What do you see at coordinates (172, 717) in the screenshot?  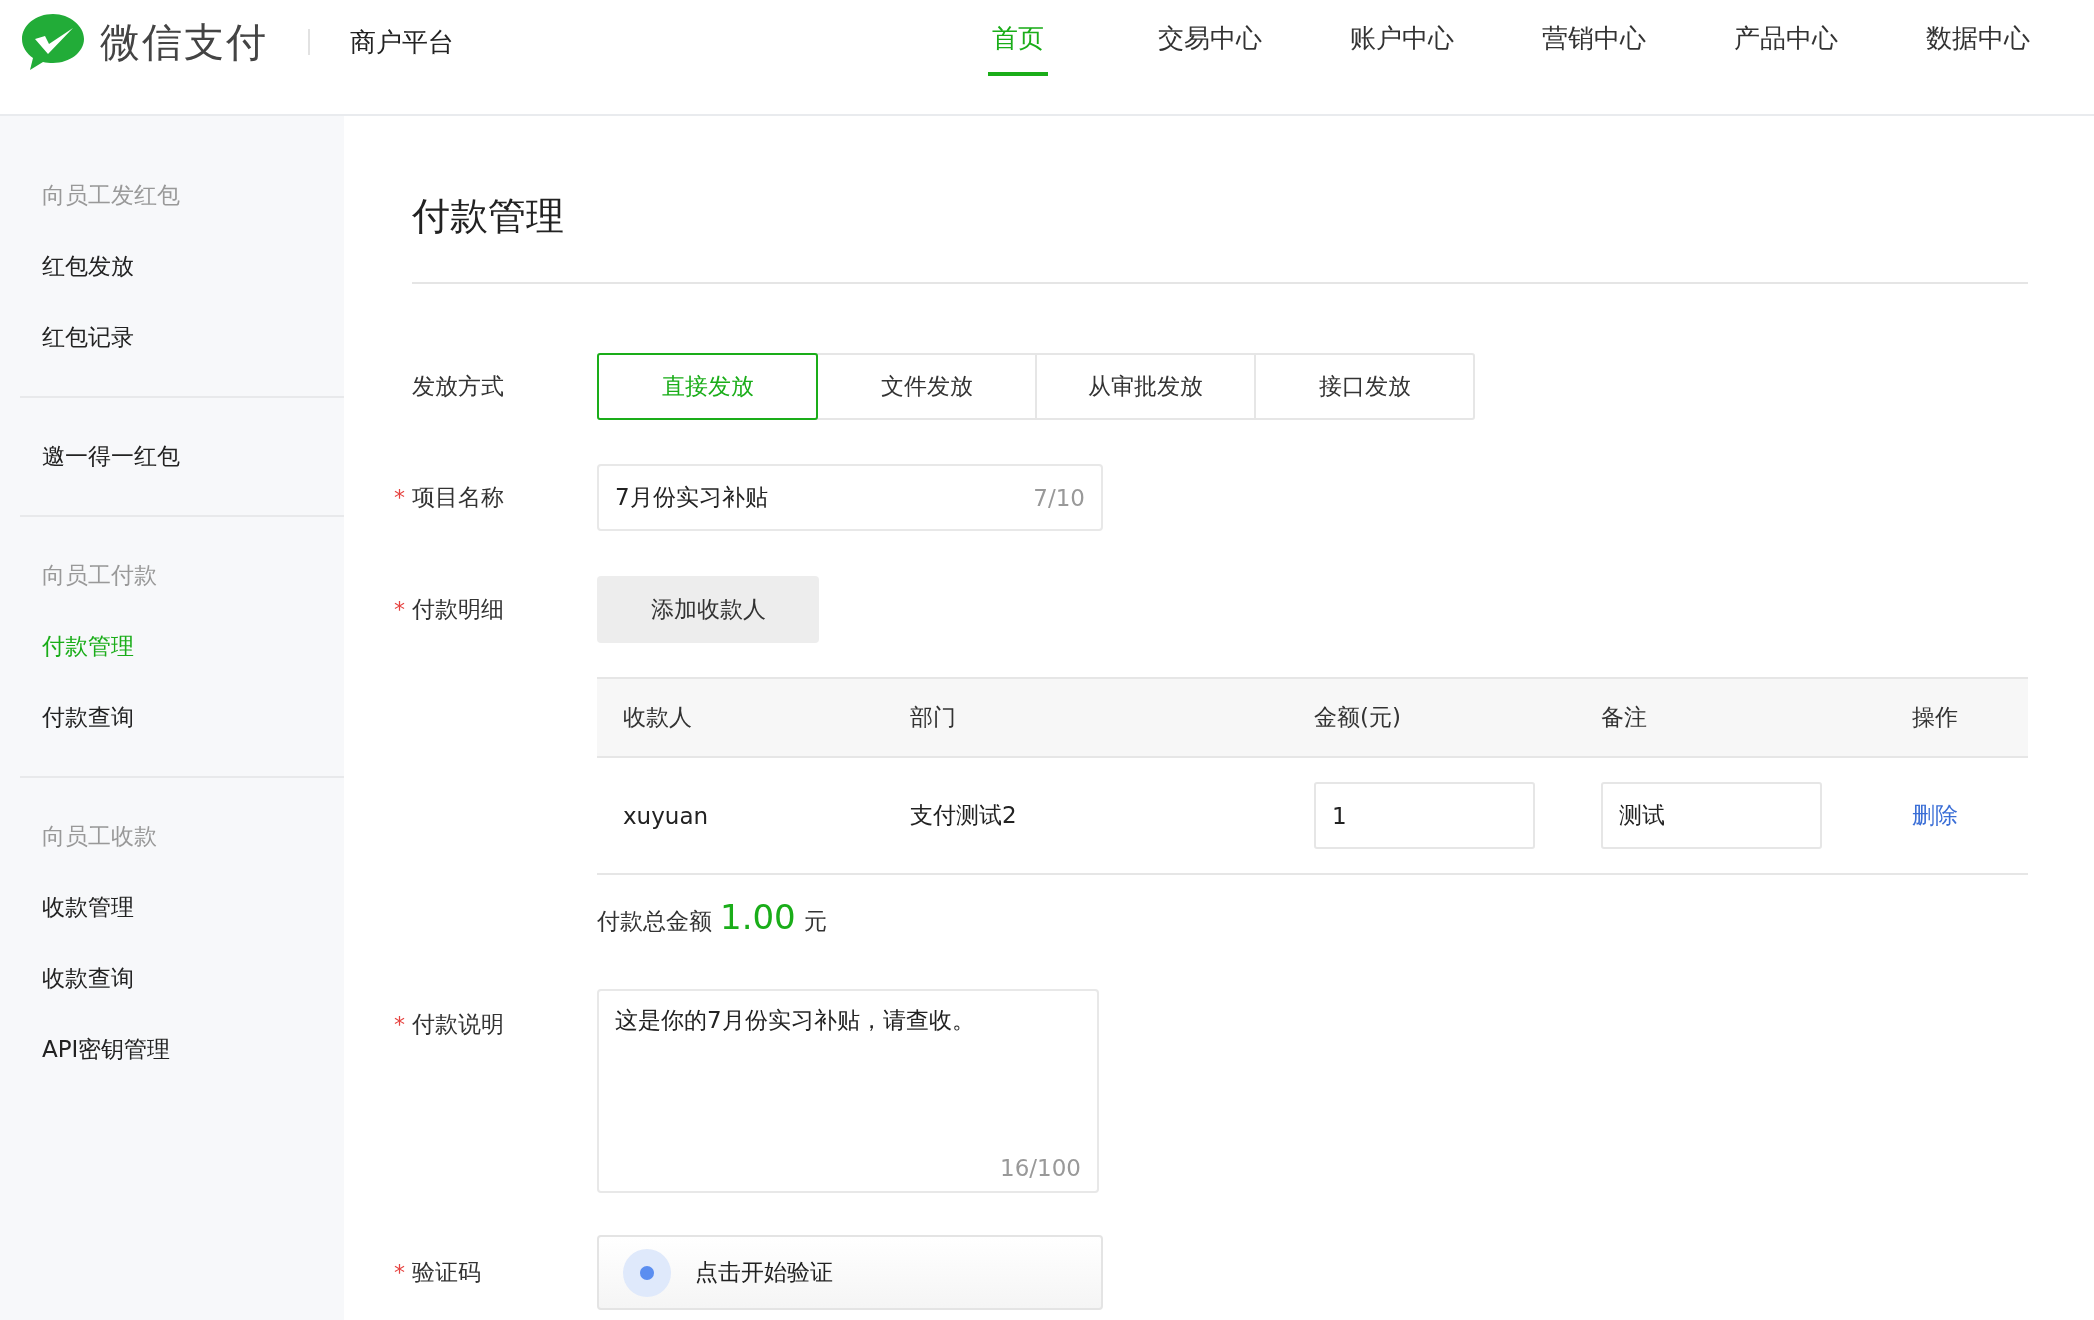 I see `sidebar-item: 付款查询` at bounding box center [172, 717].